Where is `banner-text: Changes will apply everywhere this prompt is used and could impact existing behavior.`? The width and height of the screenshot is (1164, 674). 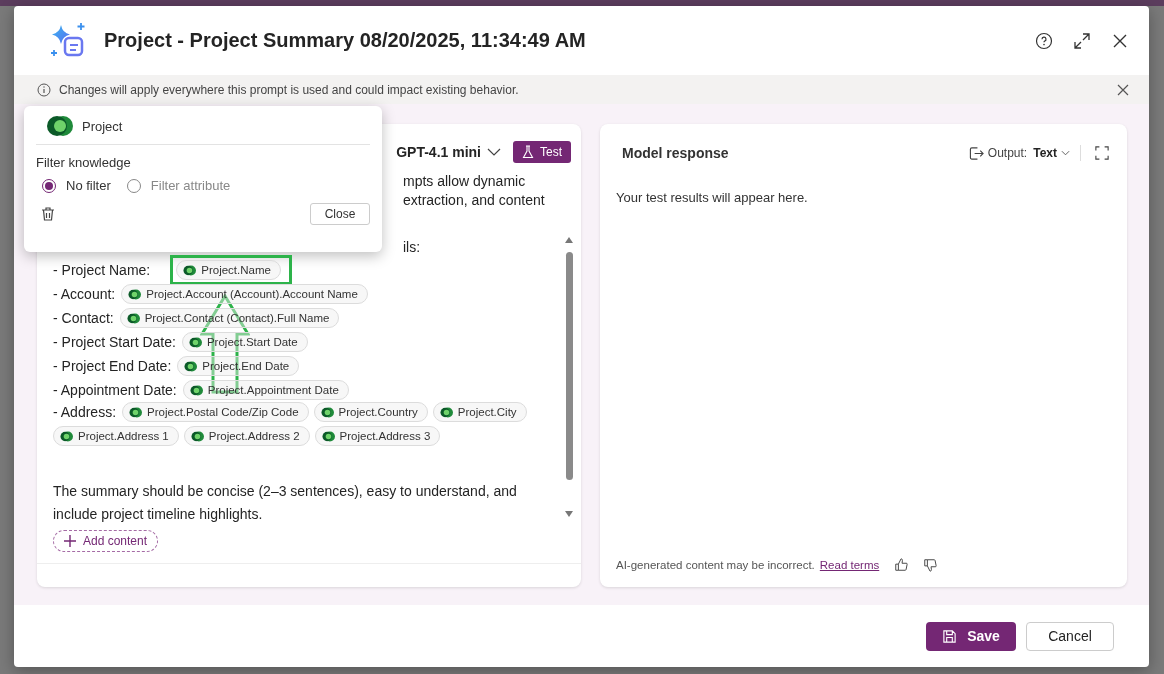
banner-text: Changes will apply everywhere this prompt is used and could impact existing behavior. is located at coordinates (289, 89).